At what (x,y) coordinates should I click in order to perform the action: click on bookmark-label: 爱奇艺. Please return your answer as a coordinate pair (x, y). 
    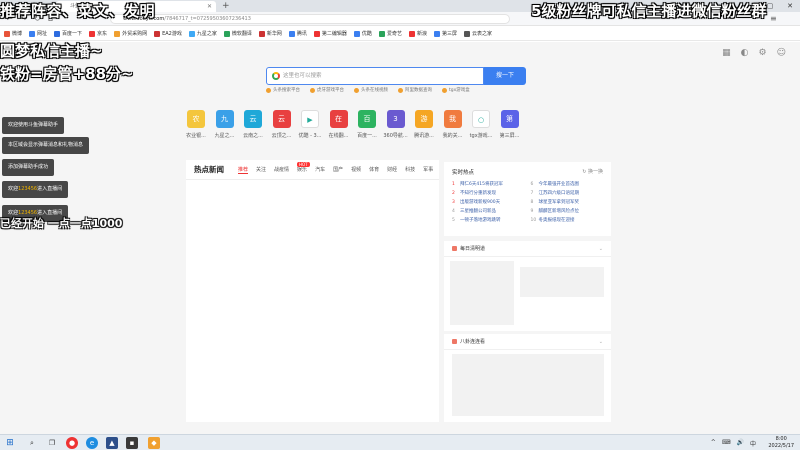
    Looking at the image, I should click on (394, 34).